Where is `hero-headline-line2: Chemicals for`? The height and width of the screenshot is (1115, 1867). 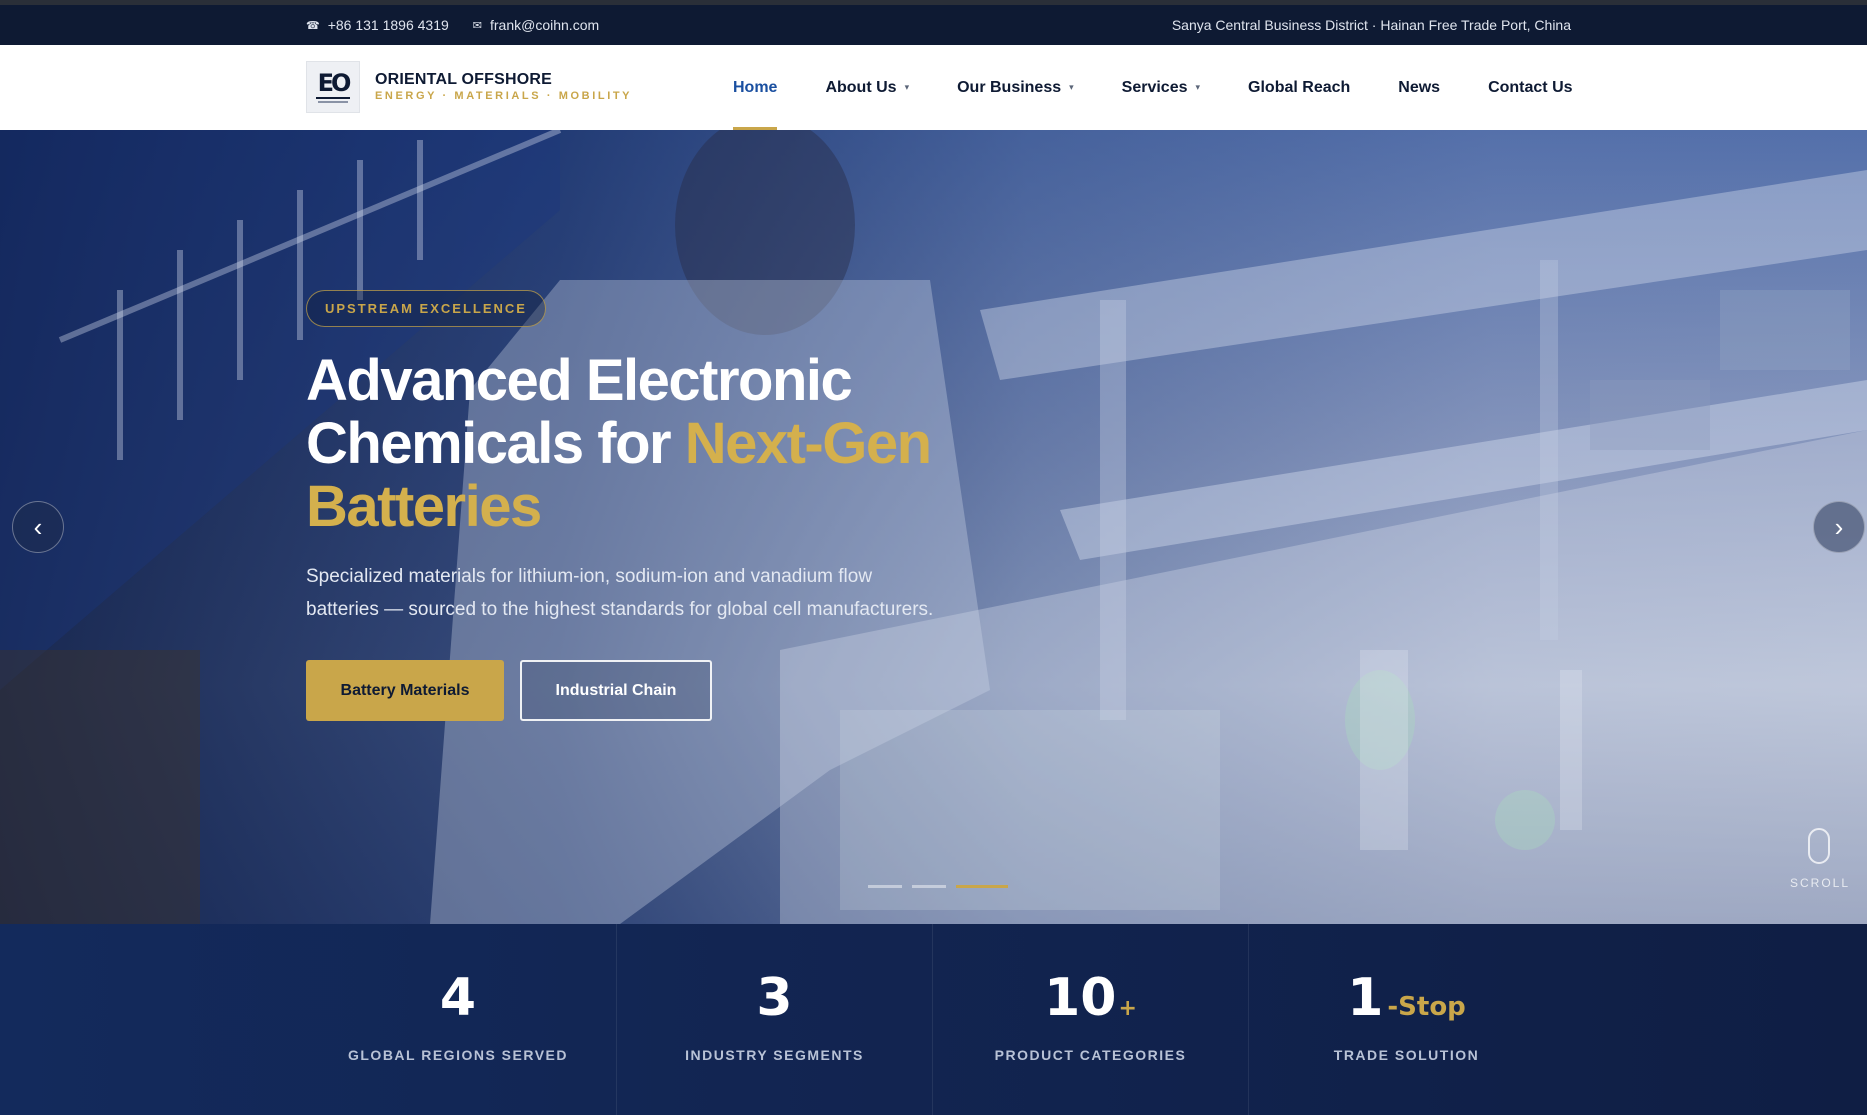
hero-headline-line2: Chemicals for is located at coordinates (495, 443).